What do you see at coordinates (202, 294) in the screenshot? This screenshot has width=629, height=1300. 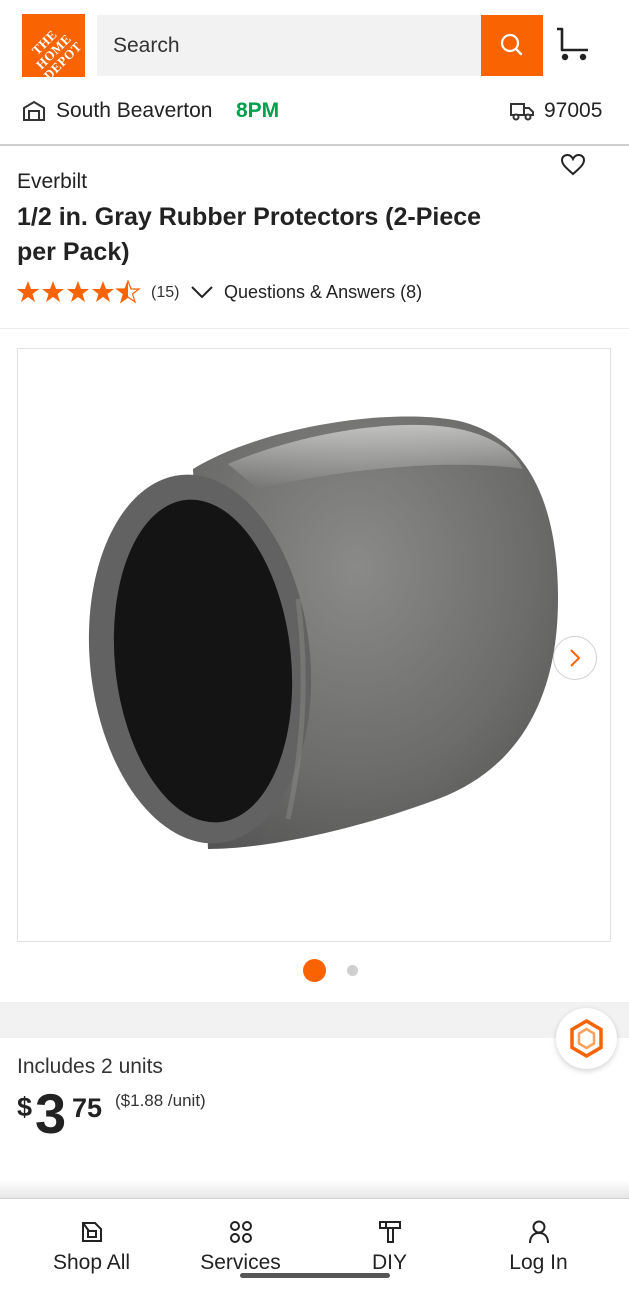 I see `chevron-down-icon` at bounding box center [202, 294].